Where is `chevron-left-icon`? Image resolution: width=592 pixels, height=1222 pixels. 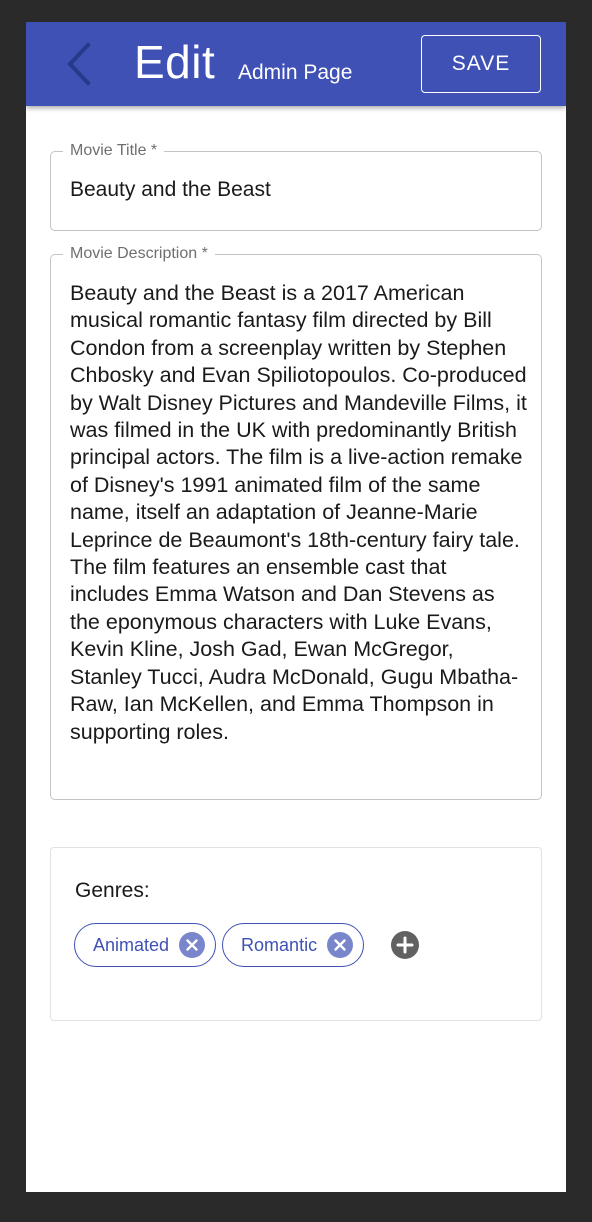 chevron-left-icon is located at coordinates (79, 64).